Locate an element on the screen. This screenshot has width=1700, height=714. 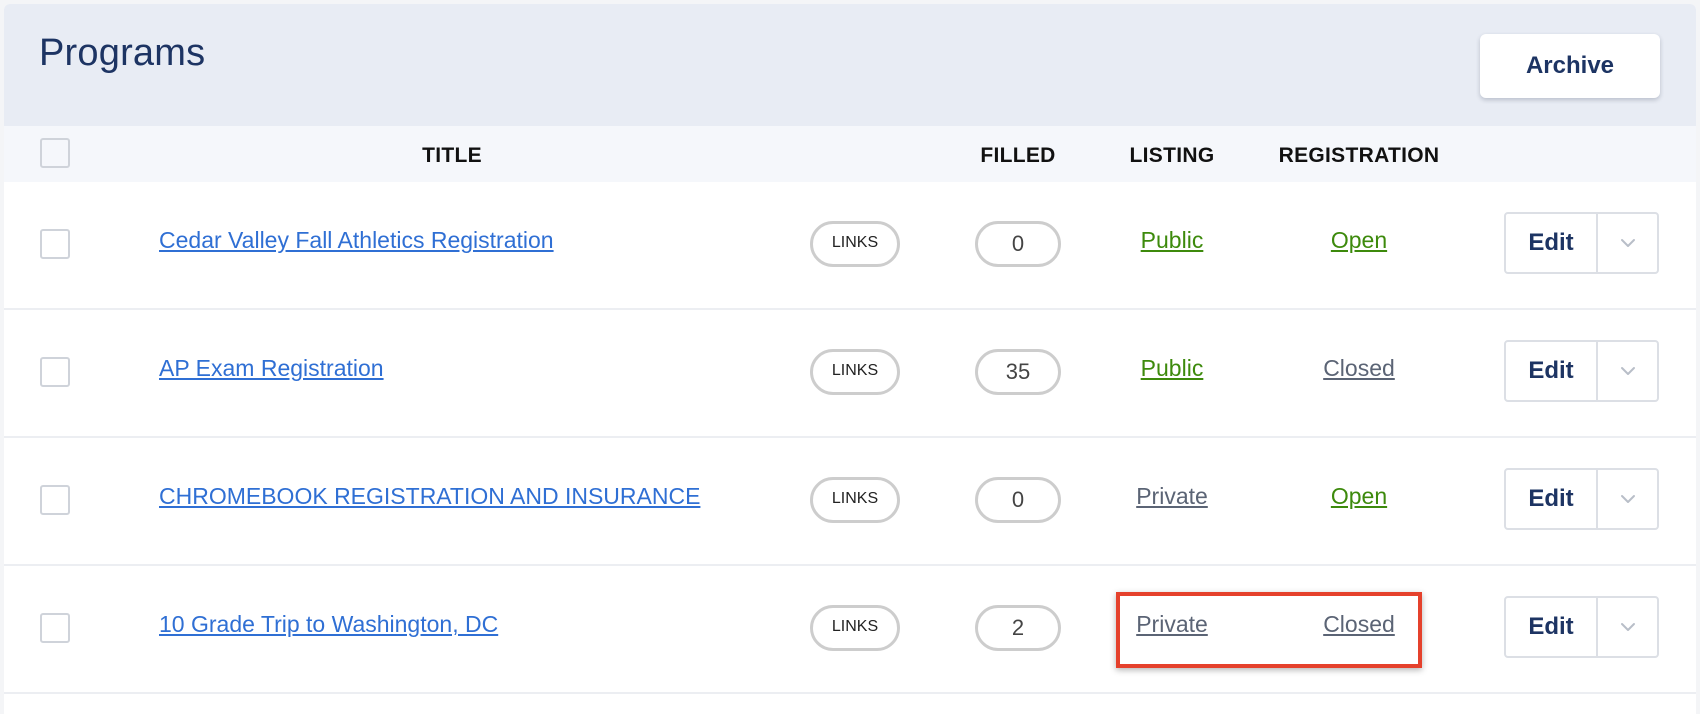
filled-count-badge: 35 is located at coordinates (1018, 372).